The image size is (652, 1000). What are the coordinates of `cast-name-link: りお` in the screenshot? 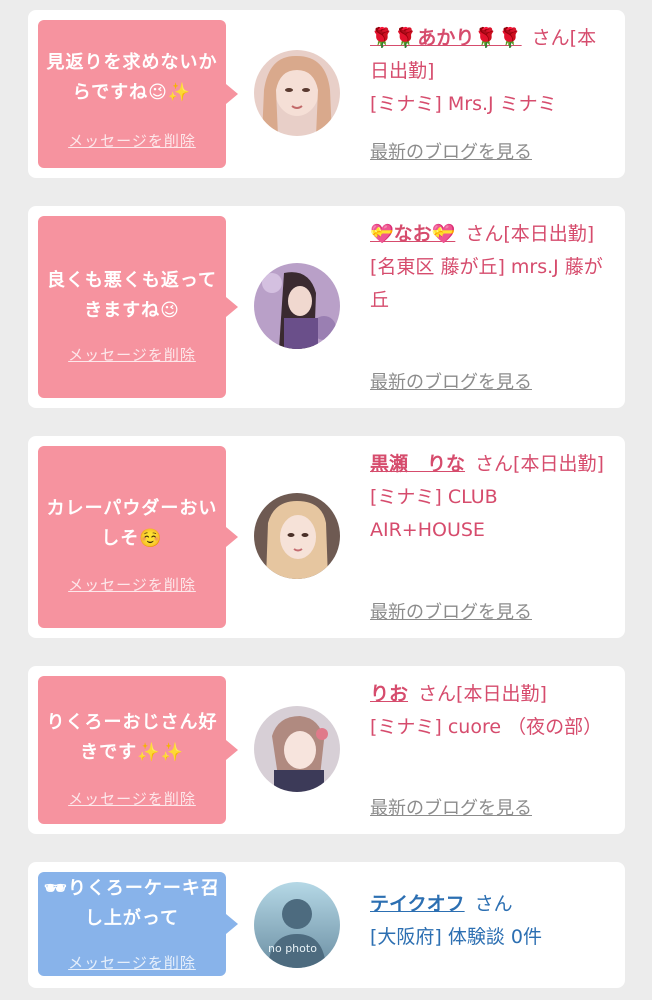 It's located at (389, 694).